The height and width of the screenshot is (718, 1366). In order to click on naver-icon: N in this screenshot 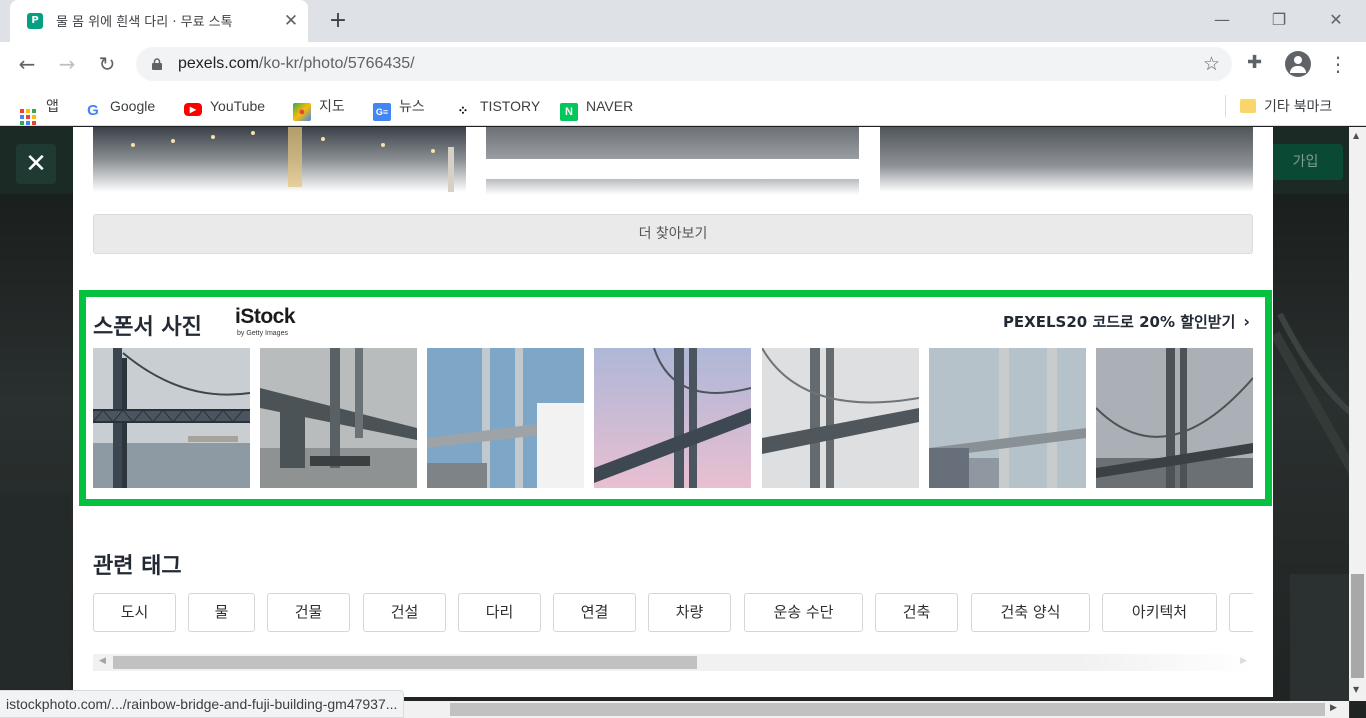, I will do `click(569, 112)`.